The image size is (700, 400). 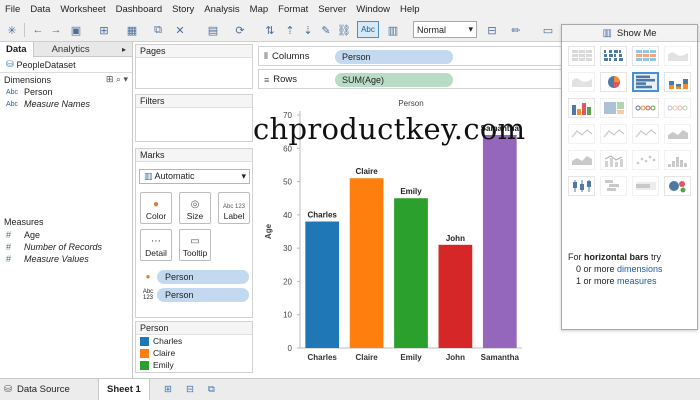 I want to click on field-age: # Age, so click(x=66, y=235).